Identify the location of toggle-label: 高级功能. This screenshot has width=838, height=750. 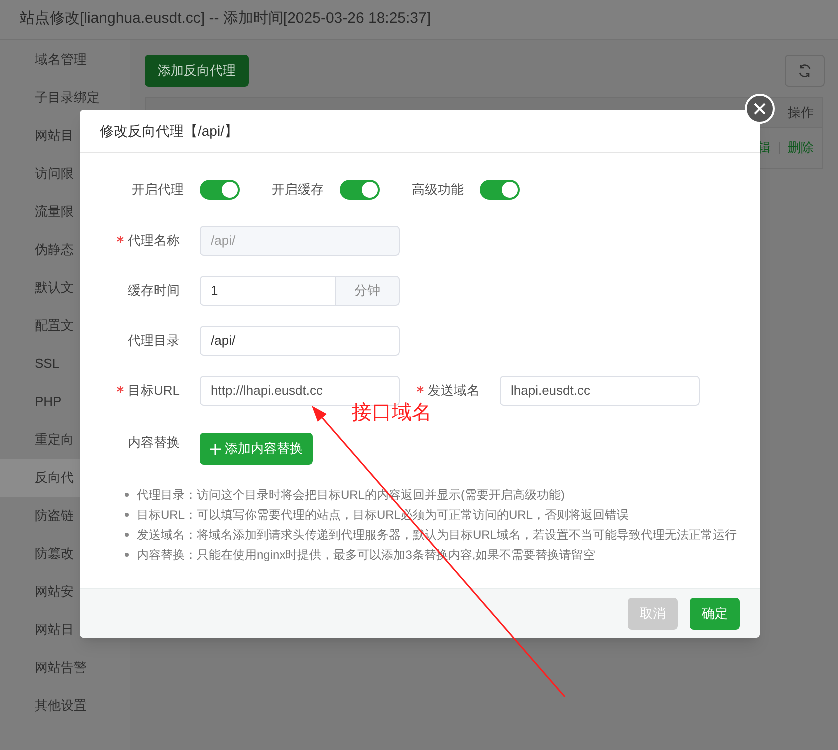
(438, 190).